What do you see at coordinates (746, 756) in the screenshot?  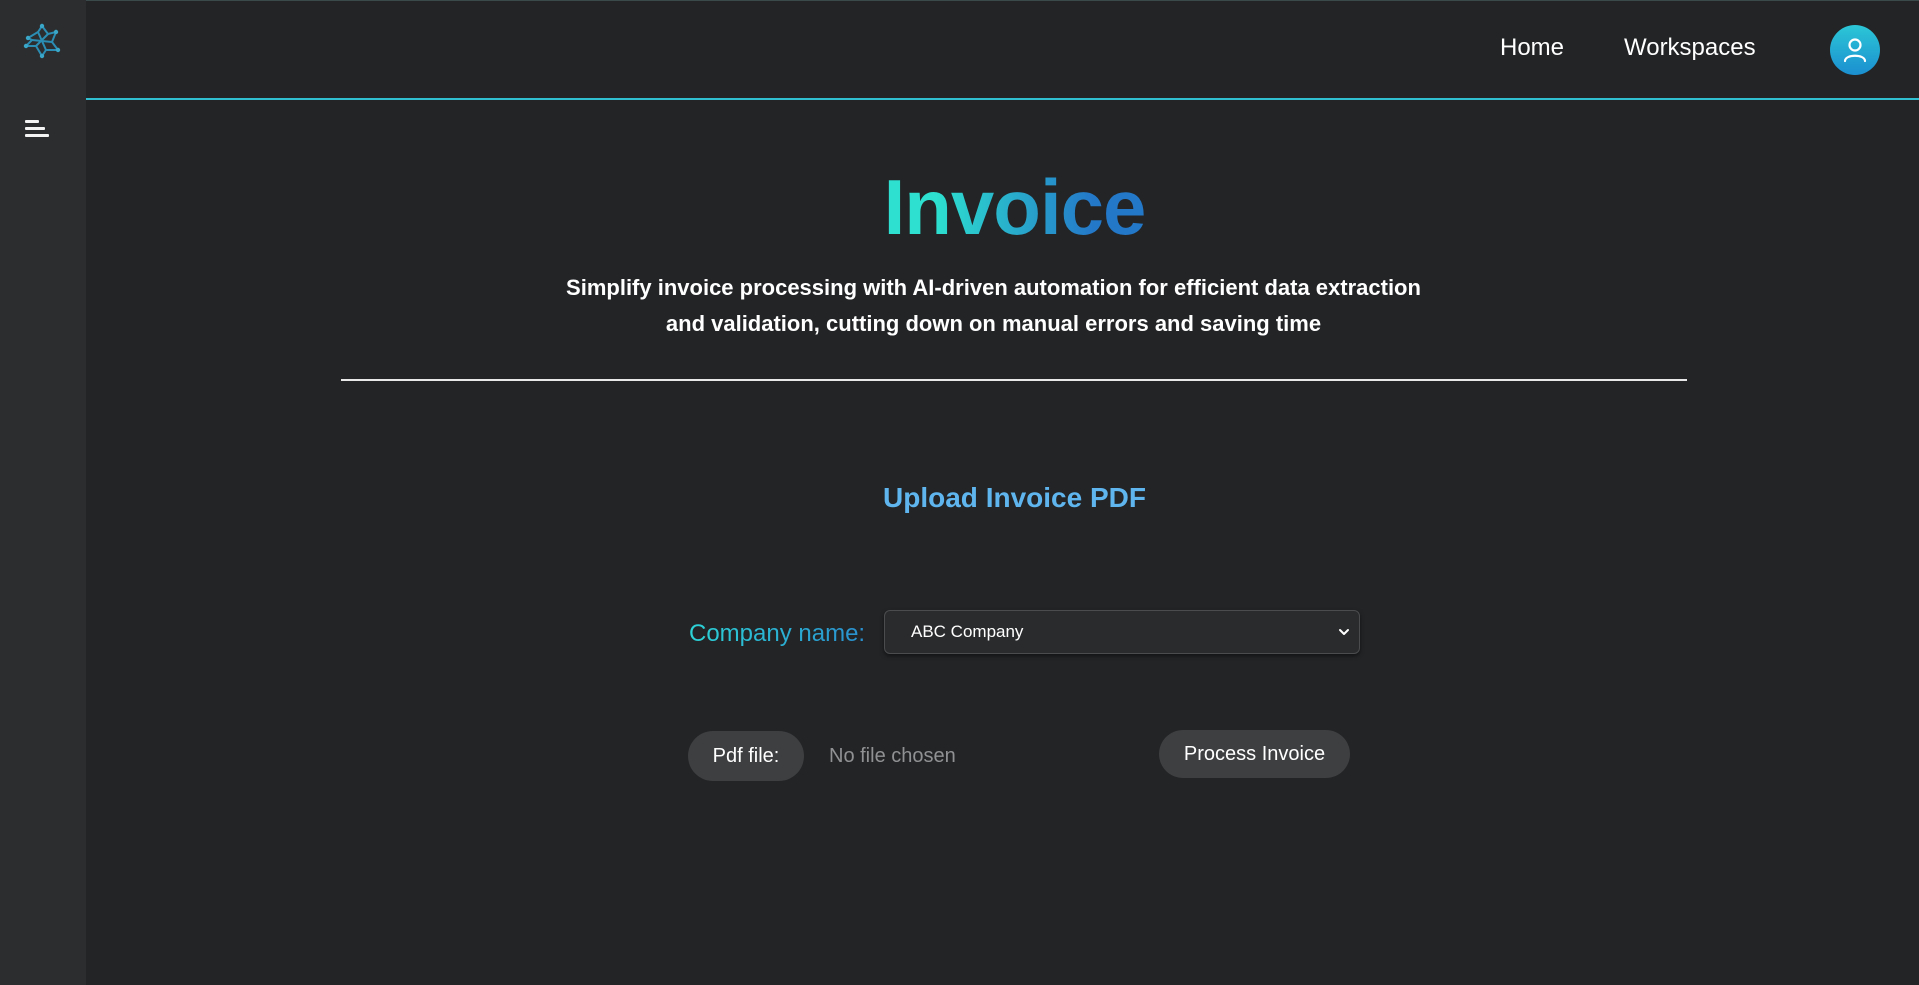 I see `pdf-file-choose-button: Pdf file:` at bounding box center [746, 756].